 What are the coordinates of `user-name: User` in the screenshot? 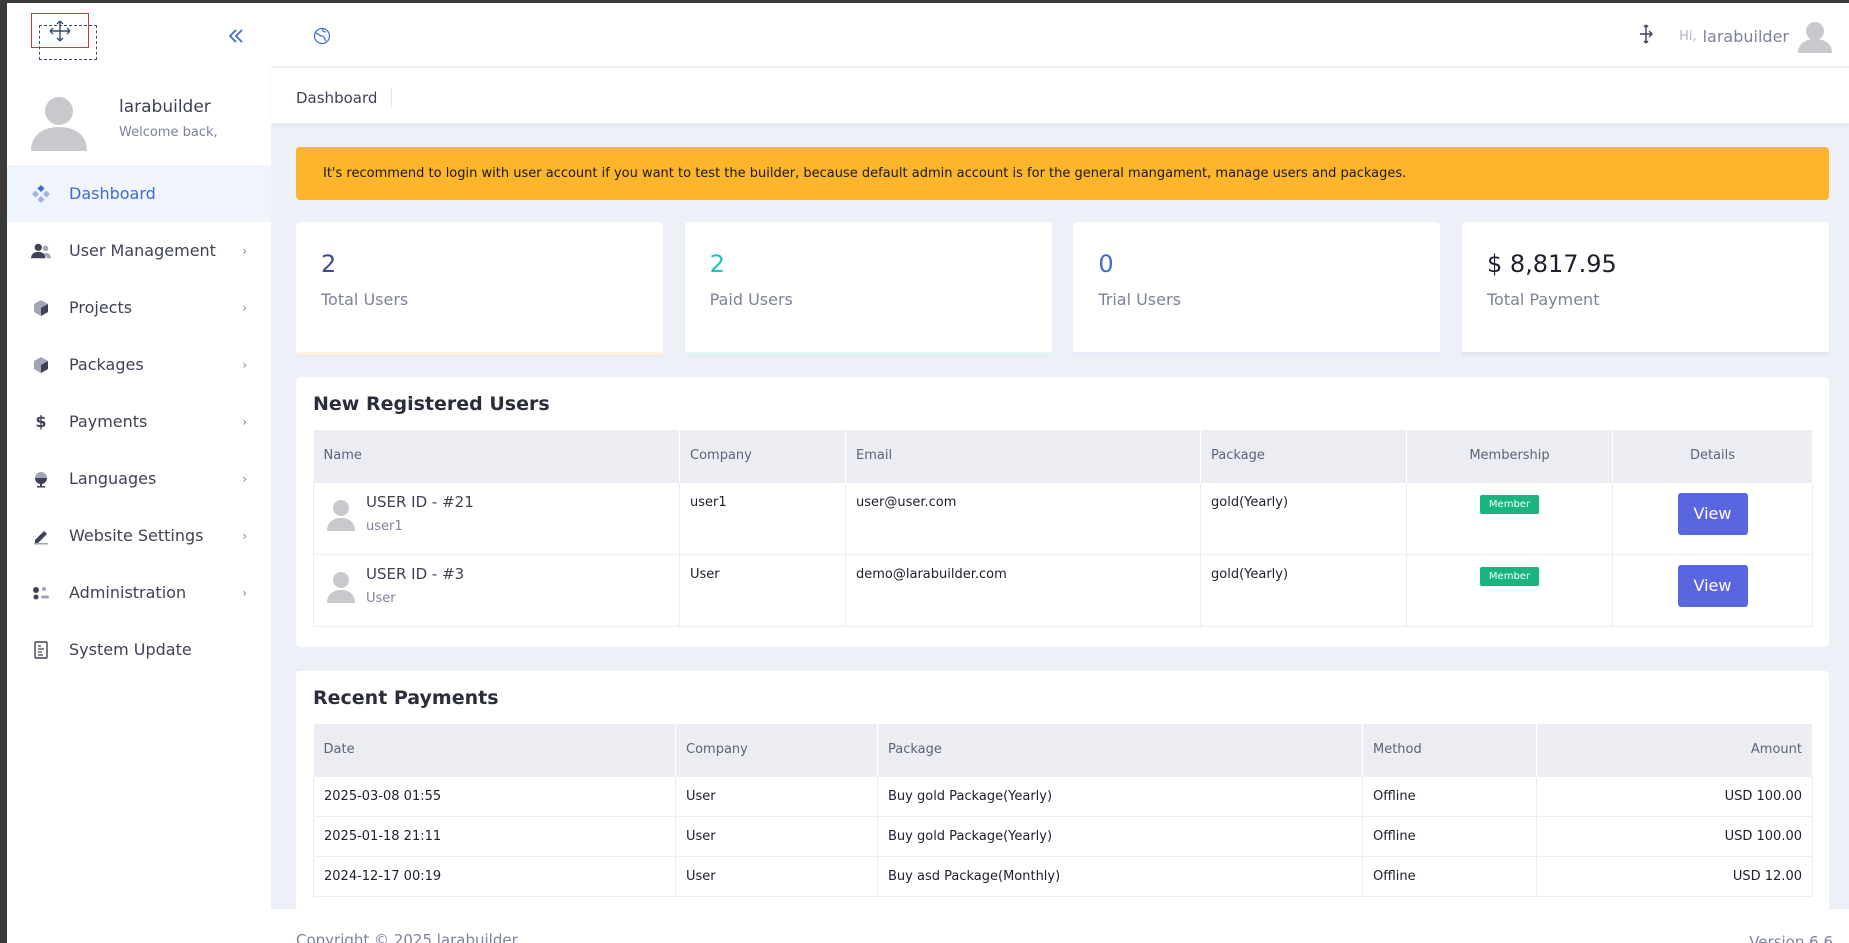 It's located at (381, 598).